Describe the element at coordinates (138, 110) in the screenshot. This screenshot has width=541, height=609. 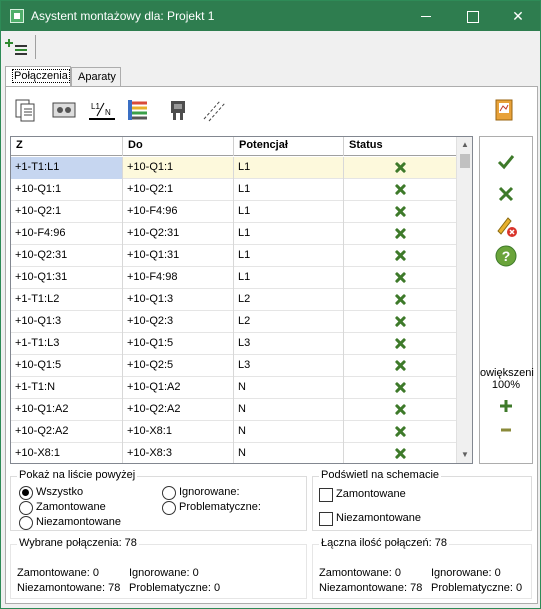
I see `color-wires-icon` at that location.